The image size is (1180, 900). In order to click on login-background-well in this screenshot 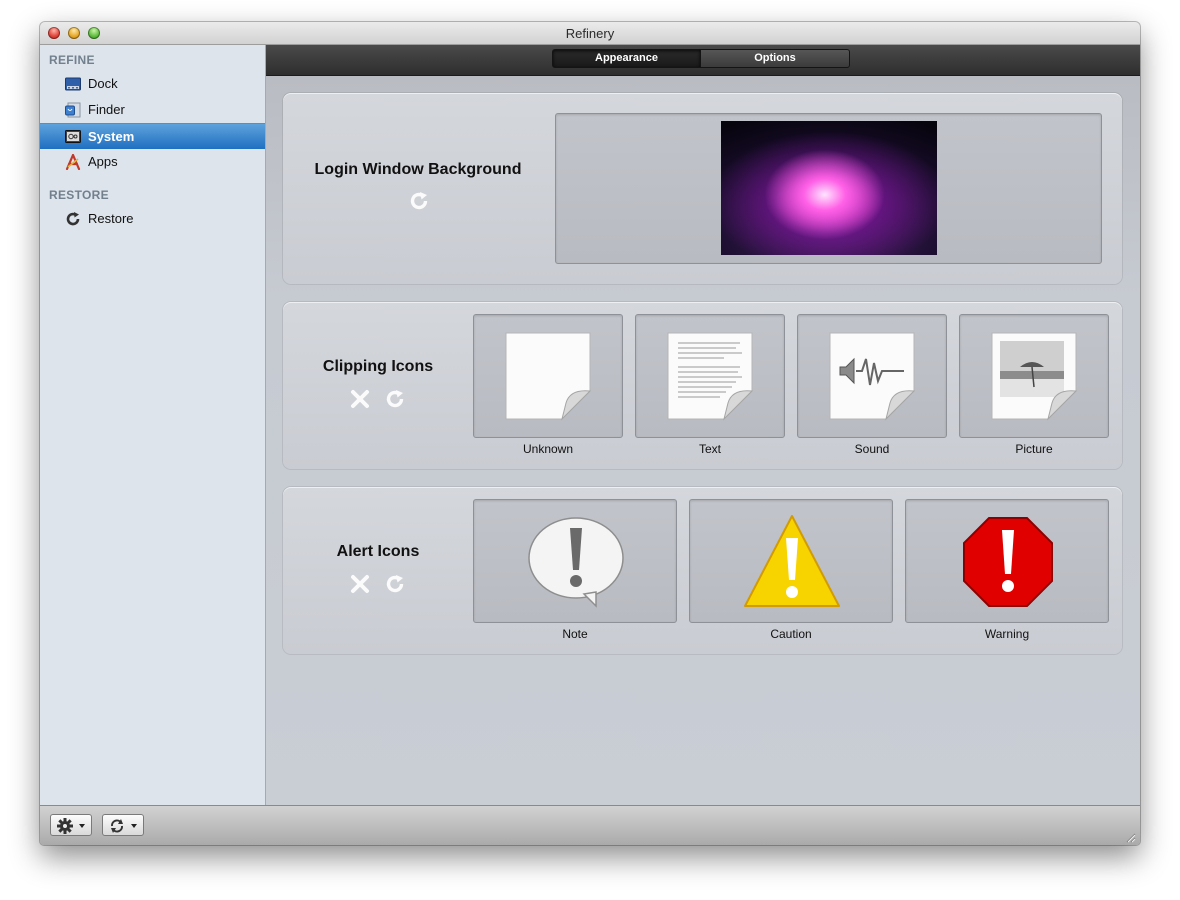, I will do `click(828, 188)`.